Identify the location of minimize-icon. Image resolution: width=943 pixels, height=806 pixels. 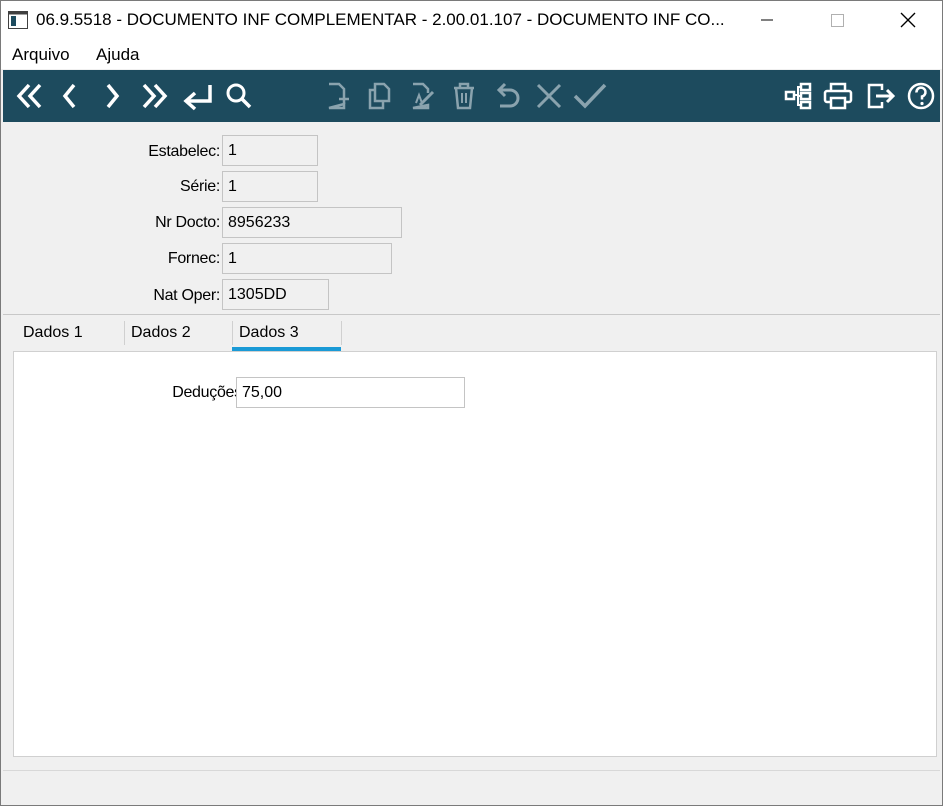
(767, 20).